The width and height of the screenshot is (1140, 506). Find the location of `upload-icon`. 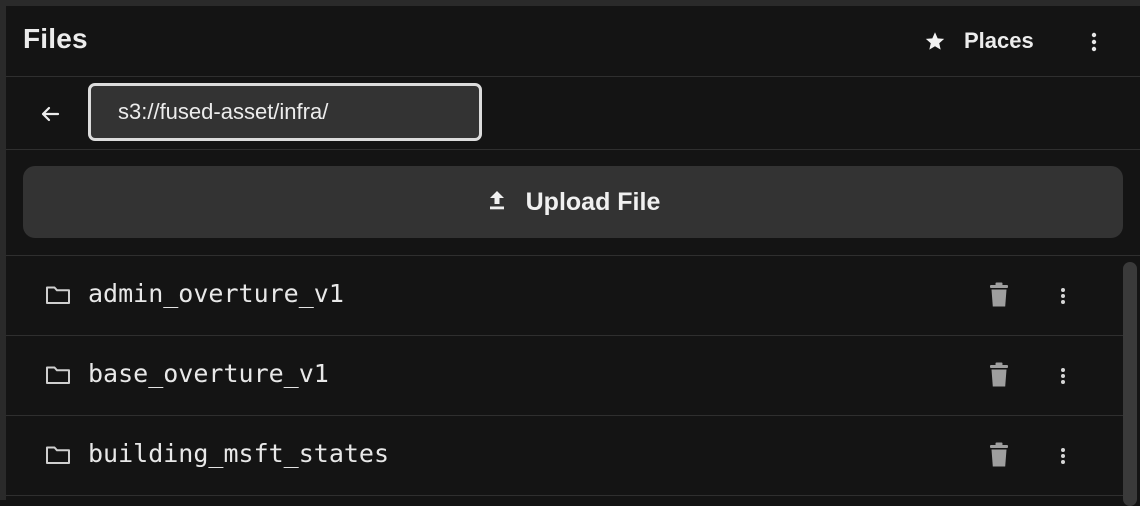

upload-icon is located at coordinates (497, 202).